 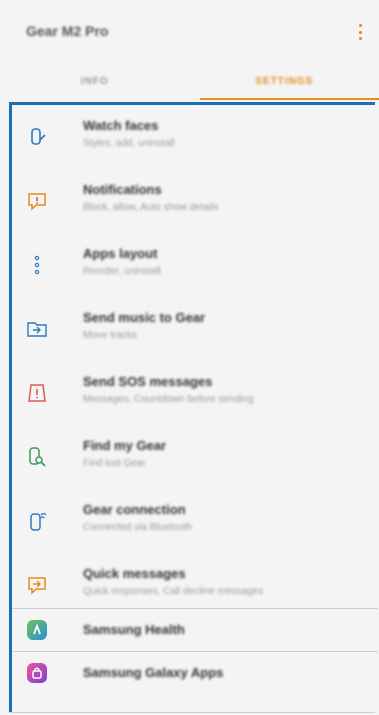 I want to click on setting-subtitle: Move tracks, so click(x=110, y=335).